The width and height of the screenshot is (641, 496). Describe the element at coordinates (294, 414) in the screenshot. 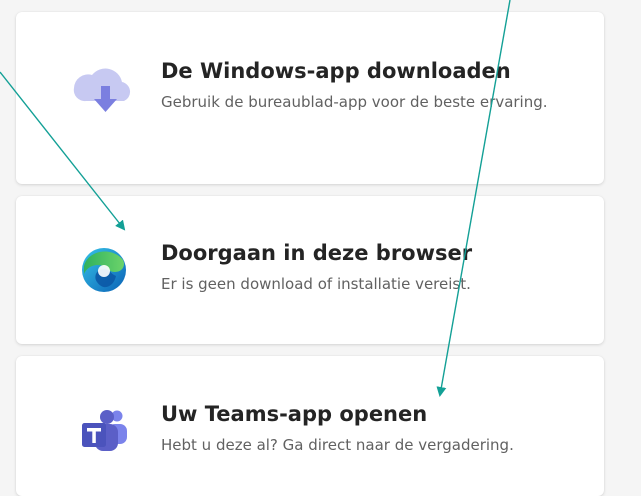

I see `option-title: Uw Teams-app openen` at that location.